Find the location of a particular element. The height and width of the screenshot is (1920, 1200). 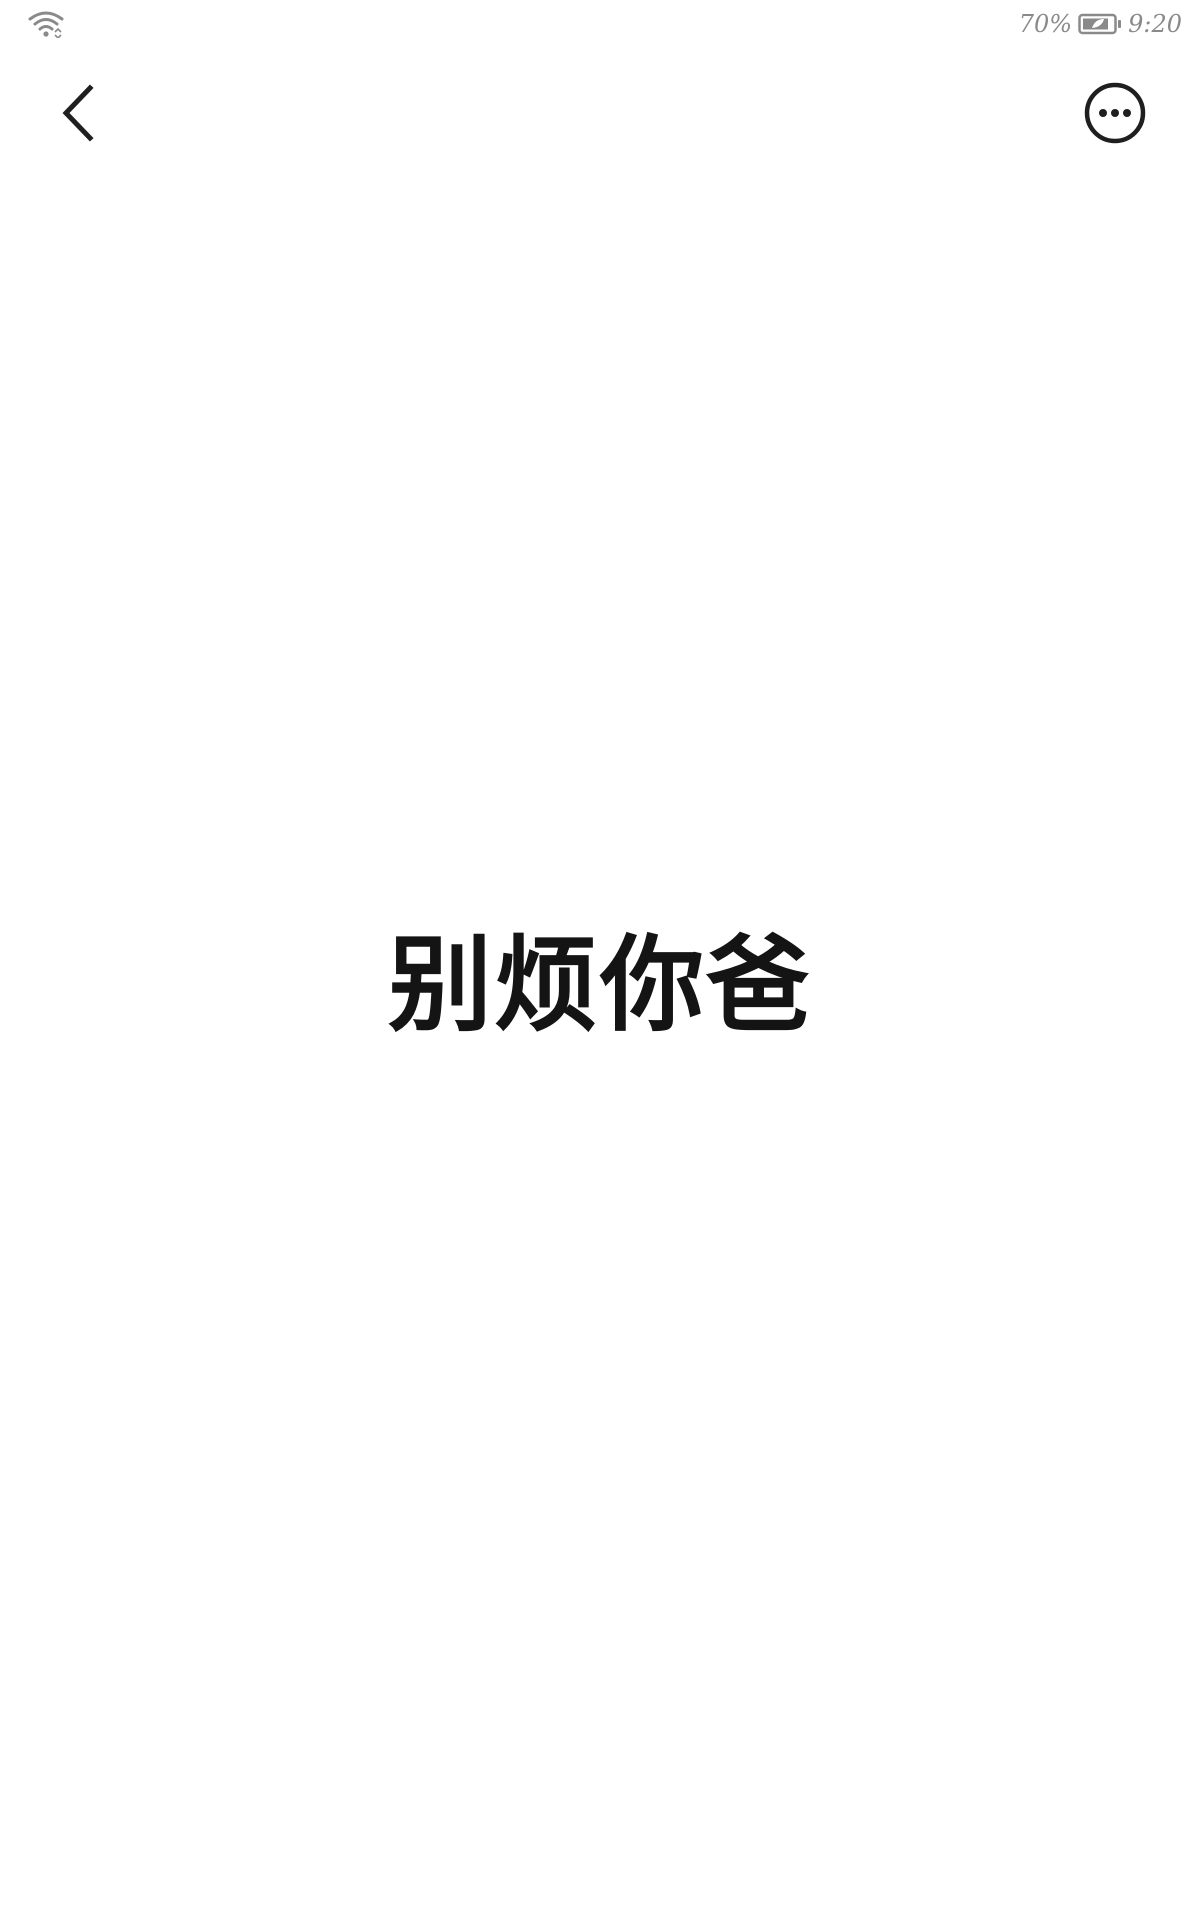

viewed-image: 别烦你爸 is located at coordinates (600, 985).